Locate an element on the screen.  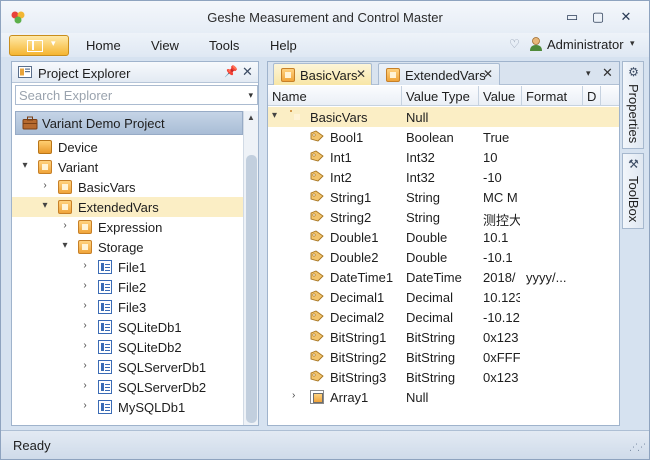
tree-item: › SQLiteDb1 is located at coordinates (127, 327).